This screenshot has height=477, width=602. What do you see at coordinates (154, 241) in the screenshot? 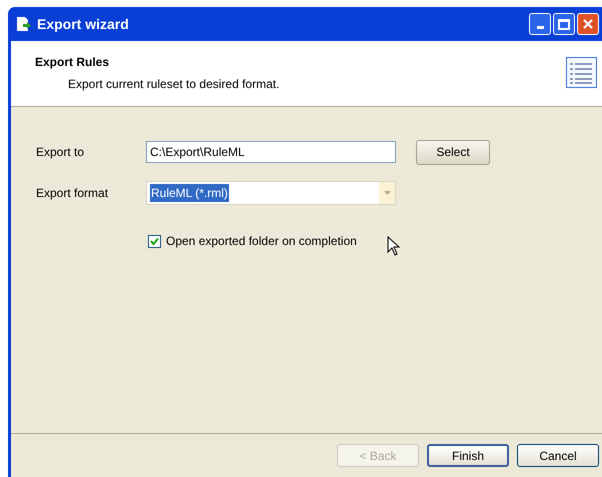
I see `checkbox` at bounding box center [154, 241].